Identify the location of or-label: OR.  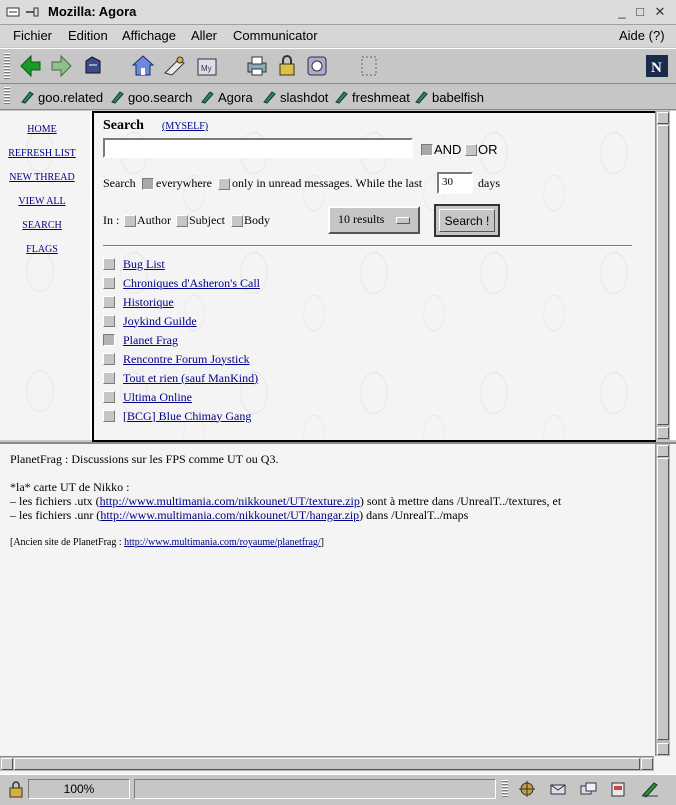
(488, 149).